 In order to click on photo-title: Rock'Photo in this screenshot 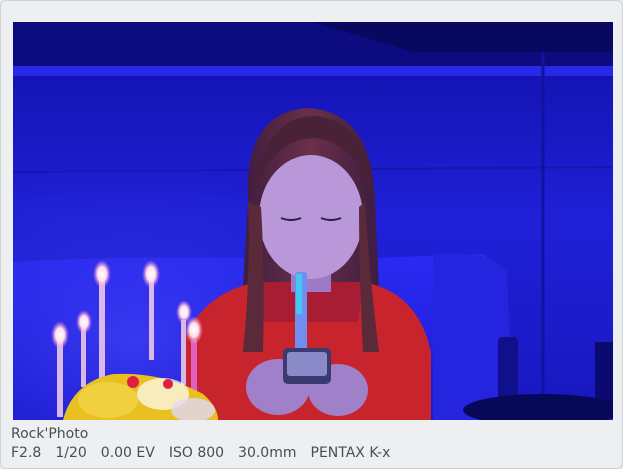, I will do `click(50, 434)`.